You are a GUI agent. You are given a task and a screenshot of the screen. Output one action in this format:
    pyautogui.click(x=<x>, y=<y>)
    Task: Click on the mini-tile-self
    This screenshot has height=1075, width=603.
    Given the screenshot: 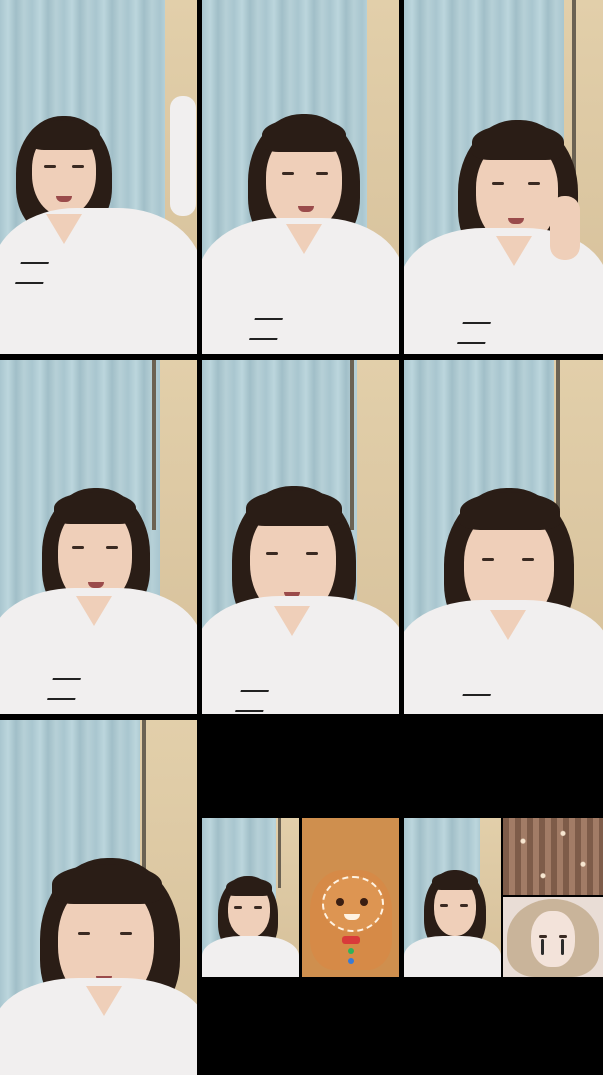 What is the action you would take?
    pyautogui.click(x=250, y=897)
    